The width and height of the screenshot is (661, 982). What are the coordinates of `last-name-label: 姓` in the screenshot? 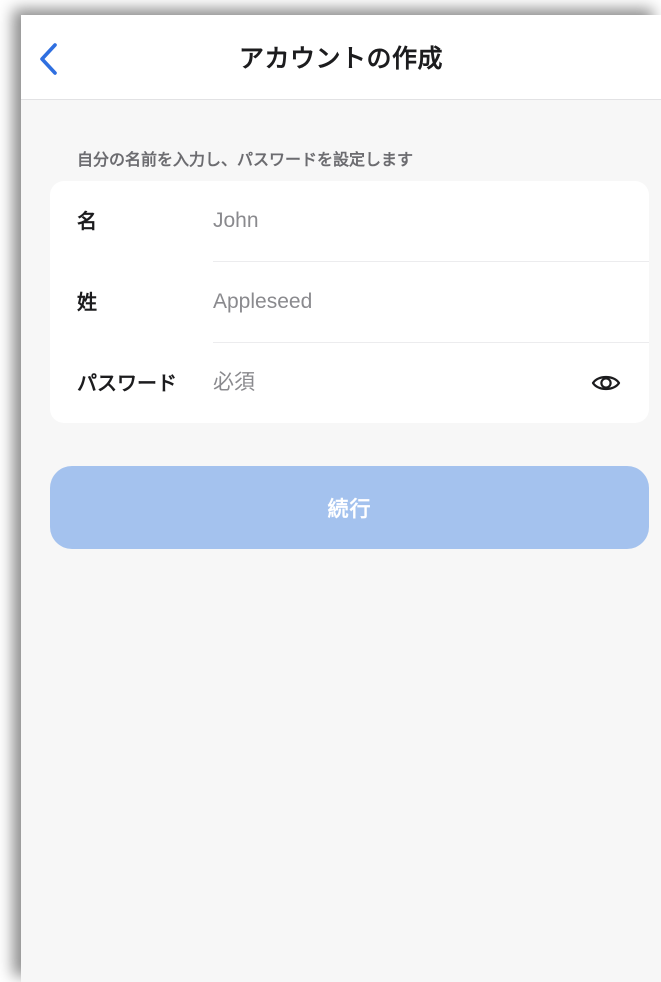 It's located at (87, 302).